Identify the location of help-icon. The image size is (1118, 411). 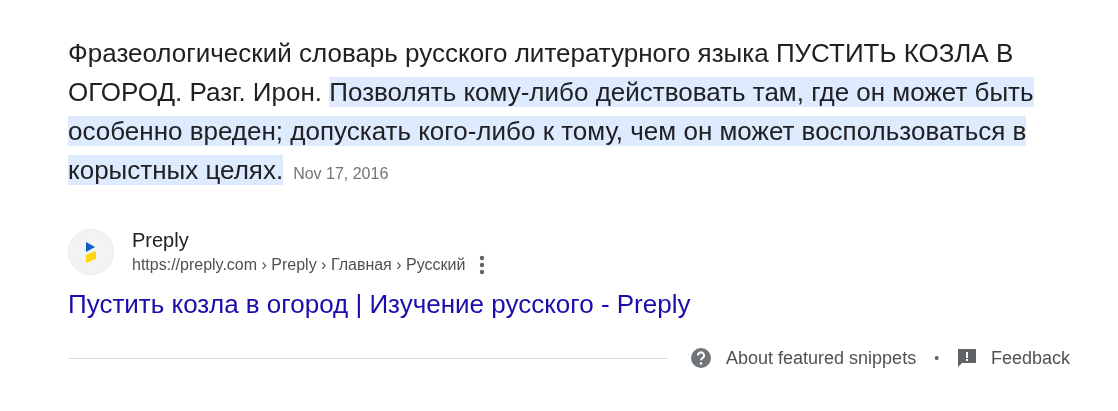
(701, 358).